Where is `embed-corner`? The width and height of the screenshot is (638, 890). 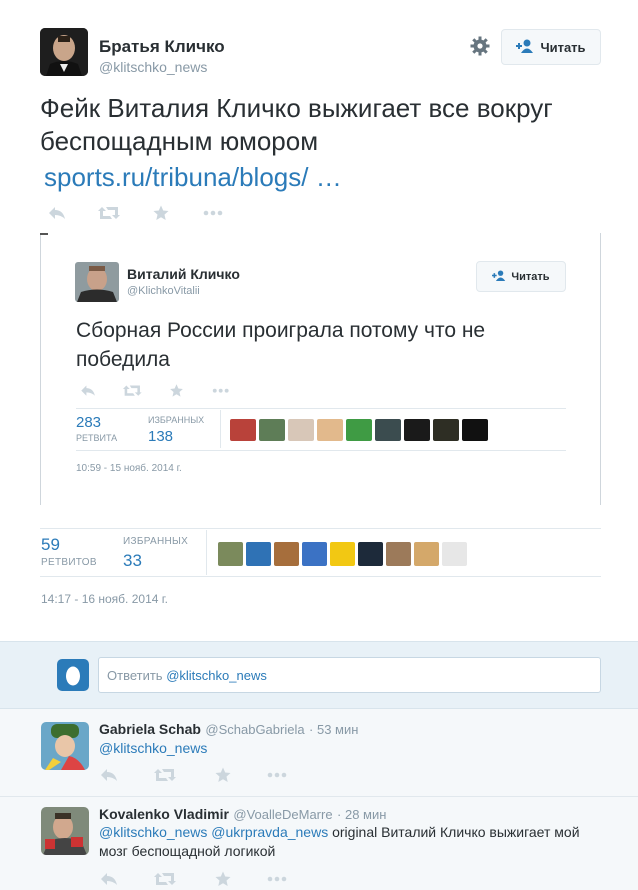
embed-corner is located at coordinates (44, 234).